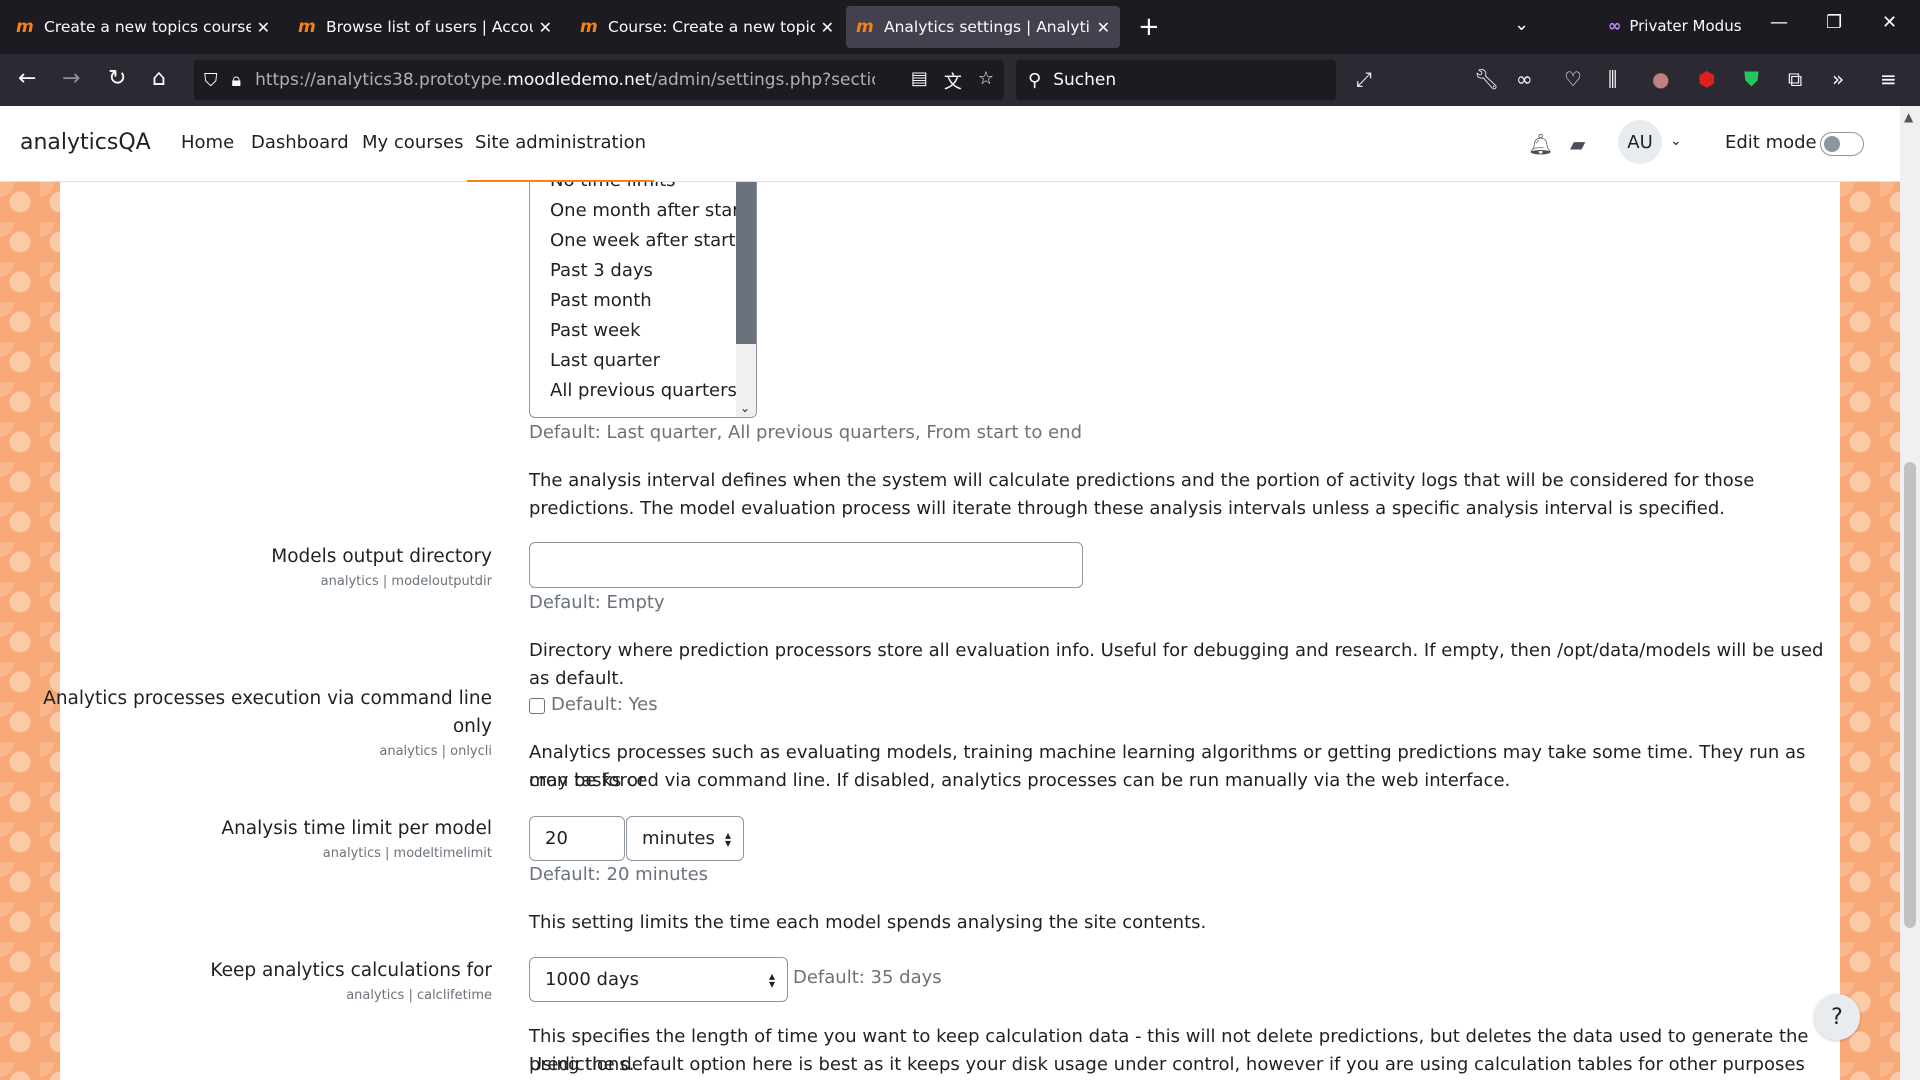 This screenshot has height=1080, width=1920. Describe the element at coordinates (1706, 79) in the screenshot. I see `ublock-icon: ⬢` at that location.